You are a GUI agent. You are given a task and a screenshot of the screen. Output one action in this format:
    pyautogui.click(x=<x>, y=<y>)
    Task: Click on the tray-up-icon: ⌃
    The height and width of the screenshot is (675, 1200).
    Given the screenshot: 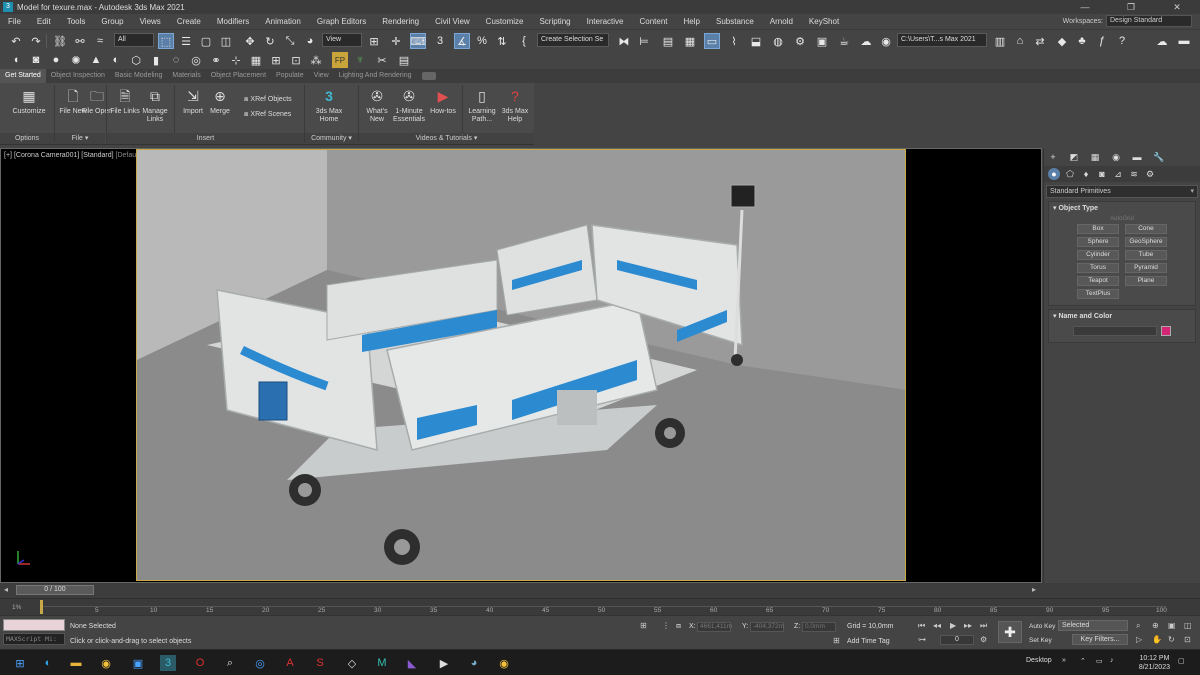 What is the action you would take?
    pyautogui.click(x=1083, y=661)
    